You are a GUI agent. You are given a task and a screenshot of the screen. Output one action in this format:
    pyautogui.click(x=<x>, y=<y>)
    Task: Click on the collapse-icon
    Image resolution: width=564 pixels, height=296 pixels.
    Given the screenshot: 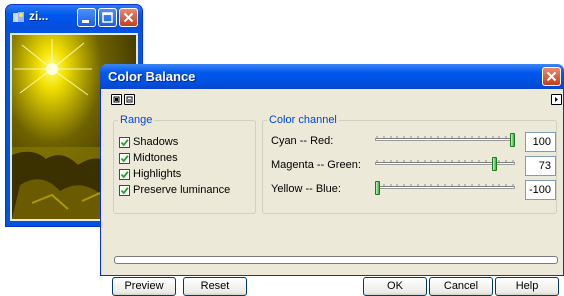 What is the action you would take?
    pyautogui.click(x=129, y=99)
    